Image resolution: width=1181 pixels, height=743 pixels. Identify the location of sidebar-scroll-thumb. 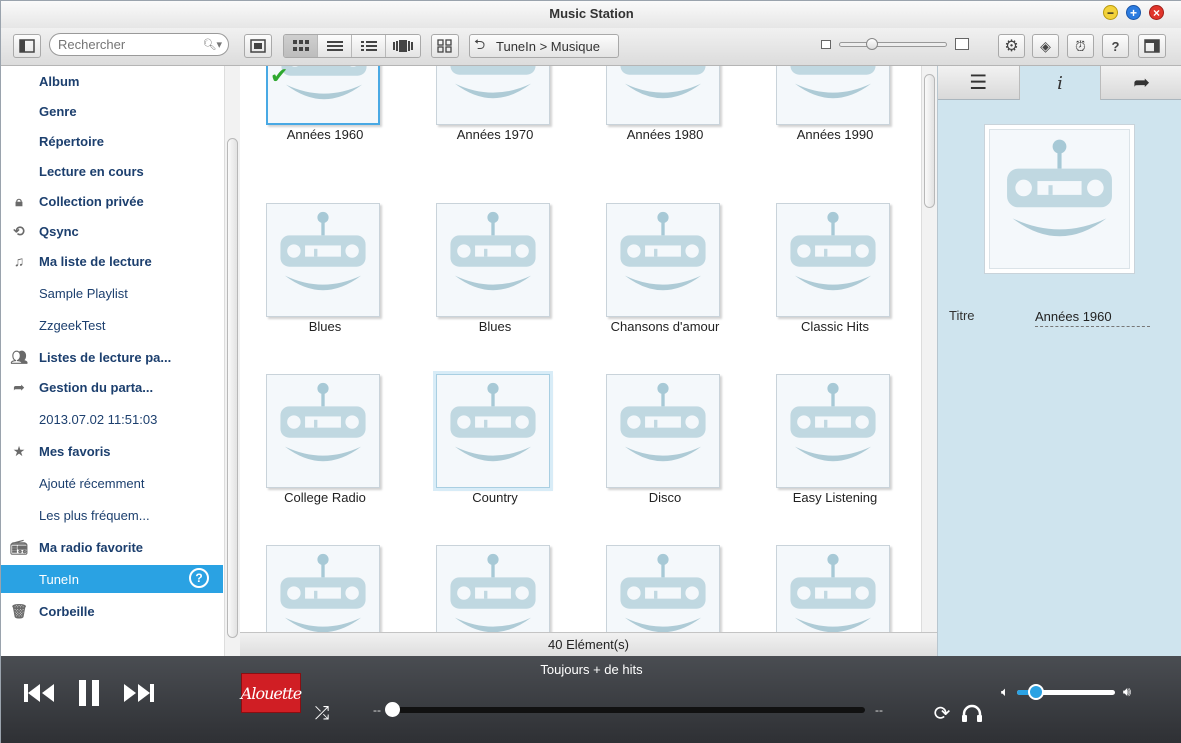
(232, 388).